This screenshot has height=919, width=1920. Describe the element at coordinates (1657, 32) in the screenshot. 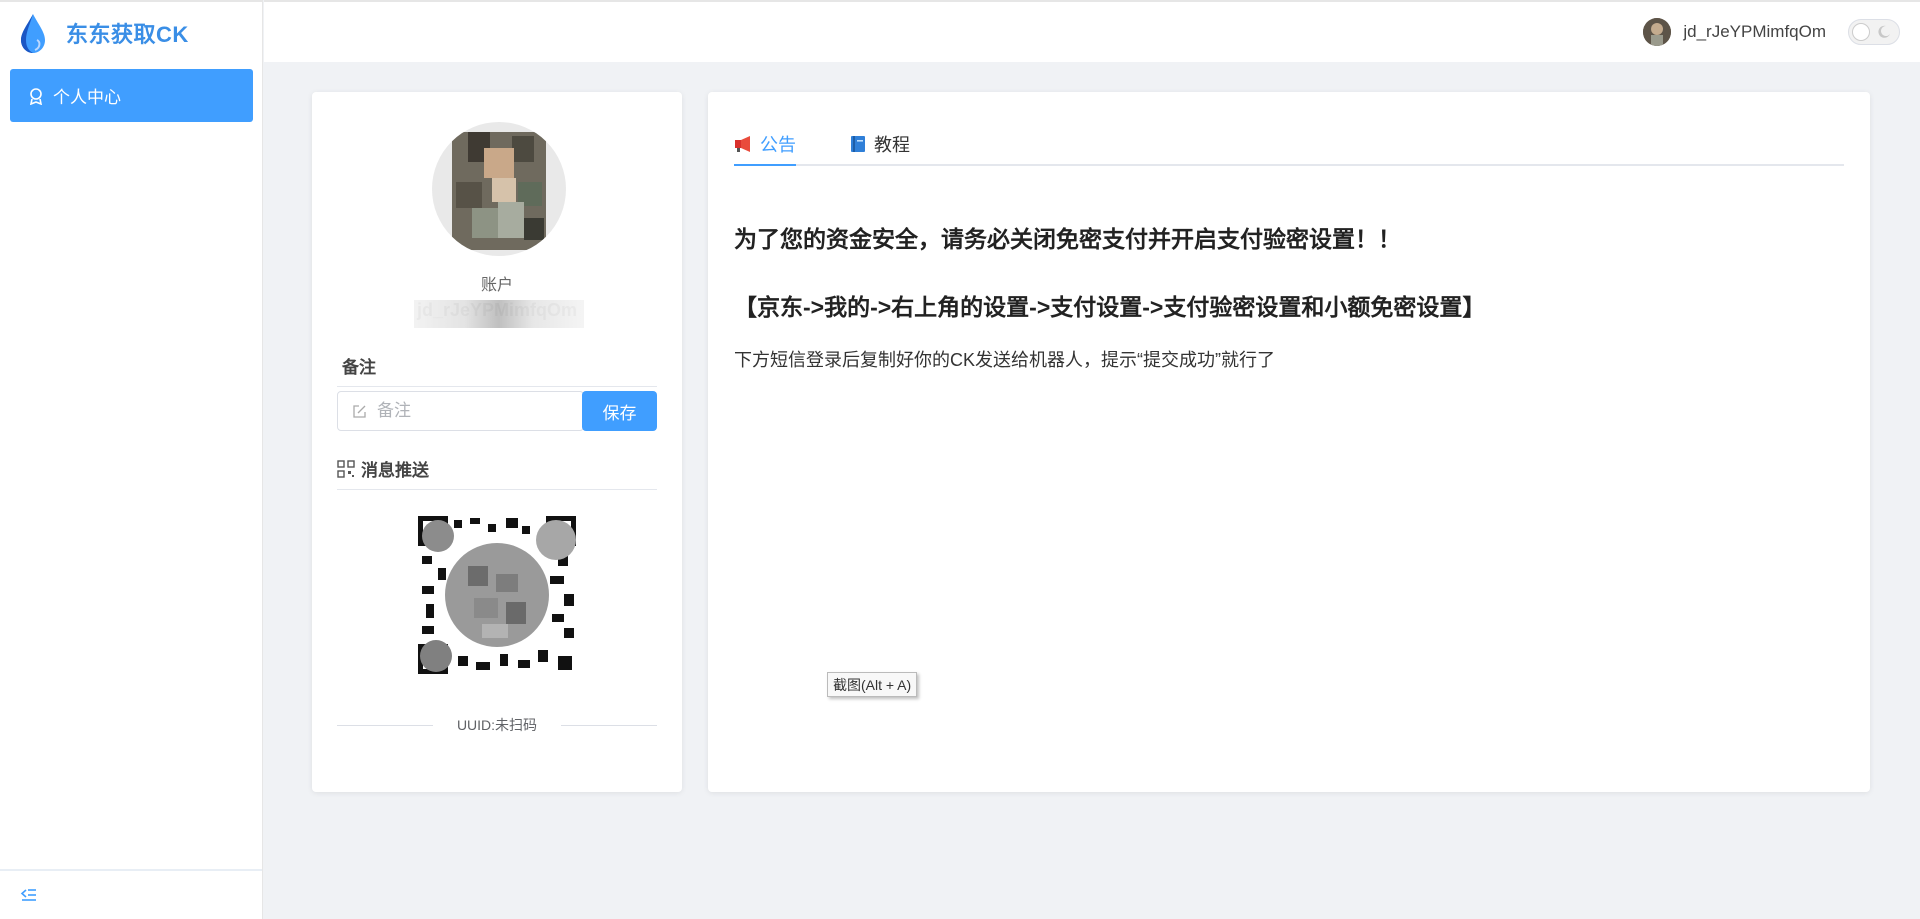

I see `avatar` at that location.